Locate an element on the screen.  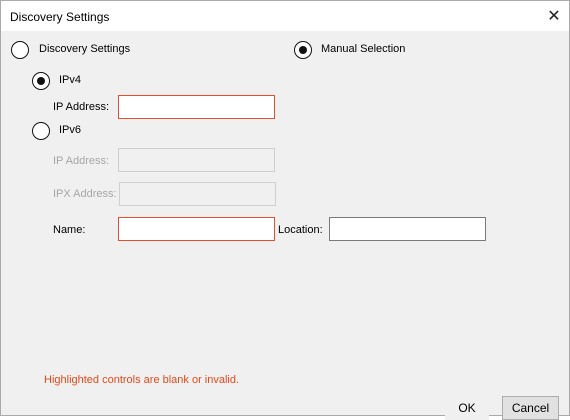
cancel-button: Cancel is located at coordinates (530, 408).